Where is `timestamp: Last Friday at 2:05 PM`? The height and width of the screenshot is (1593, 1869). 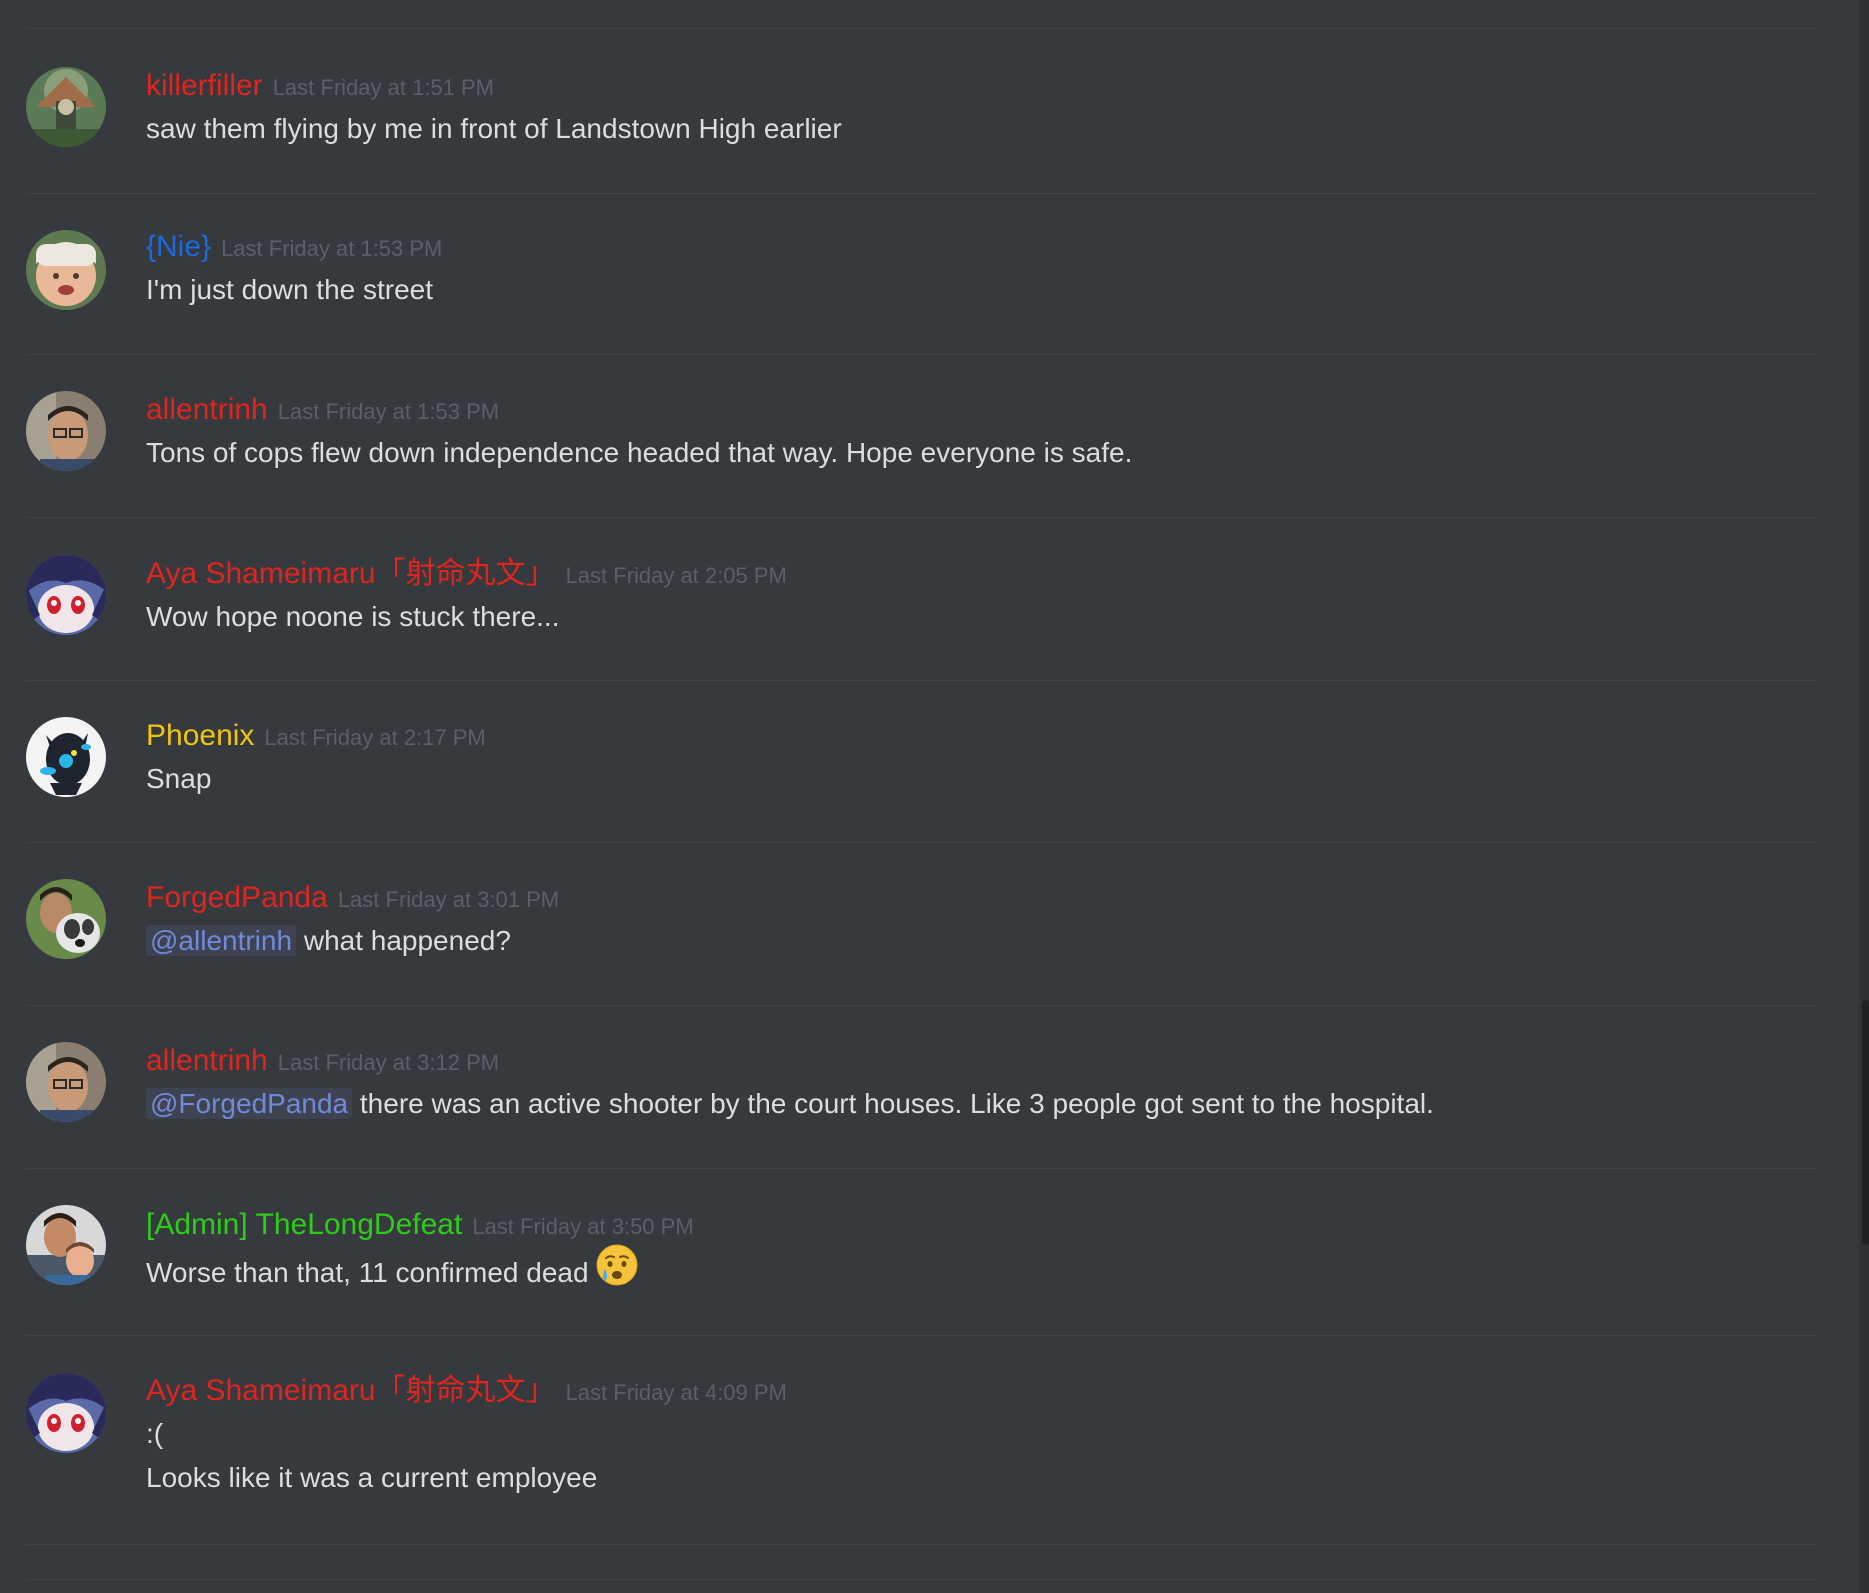 timestamp: Last Friday at 2:05 PM is located at coordinates (676, 575).